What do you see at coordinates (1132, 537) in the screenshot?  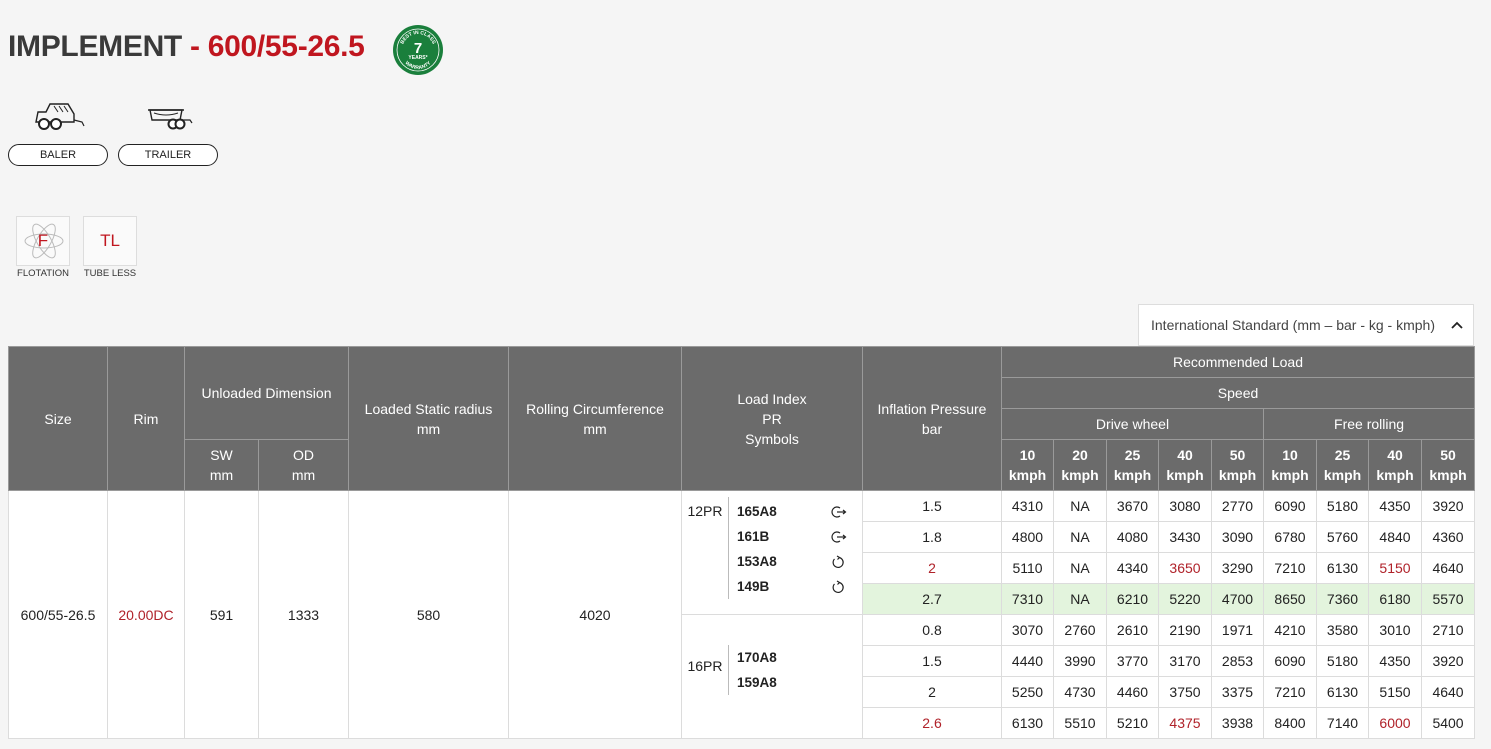 I see `cell-drive-load: 4080` at bounding box center [1132, 537].